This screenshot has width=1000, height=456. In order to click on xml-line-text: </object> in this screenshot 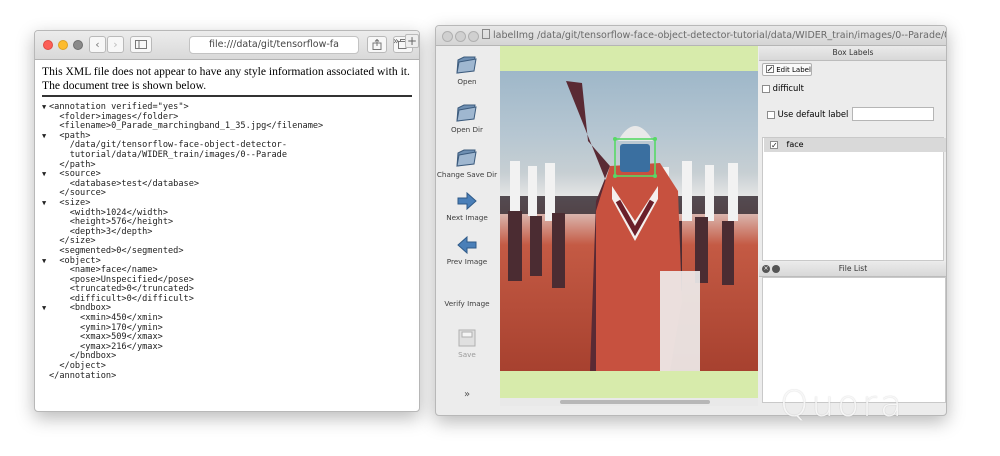, I will do `click(77, 366)`.